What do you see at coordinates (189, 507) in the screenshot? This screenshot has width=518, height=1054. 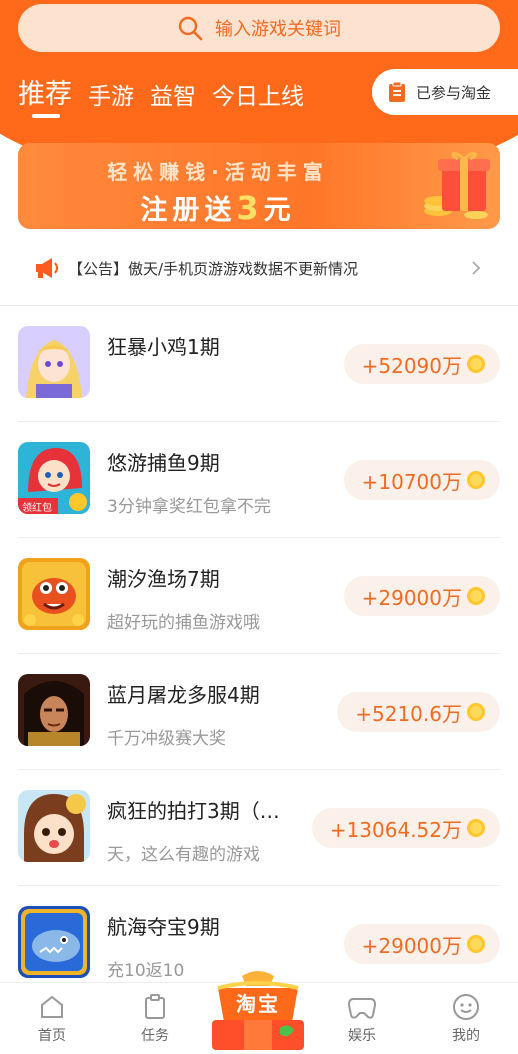 I see `game-subtitle: 3分钟拿奖红包拿不完` at bounding box center [189, 507].